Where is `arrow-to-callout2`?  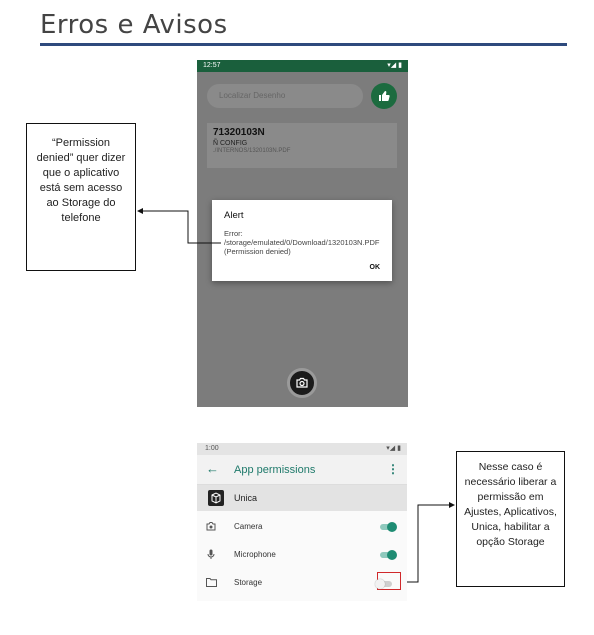 arrow-to-callout2 is located at coordinates (431, 542).